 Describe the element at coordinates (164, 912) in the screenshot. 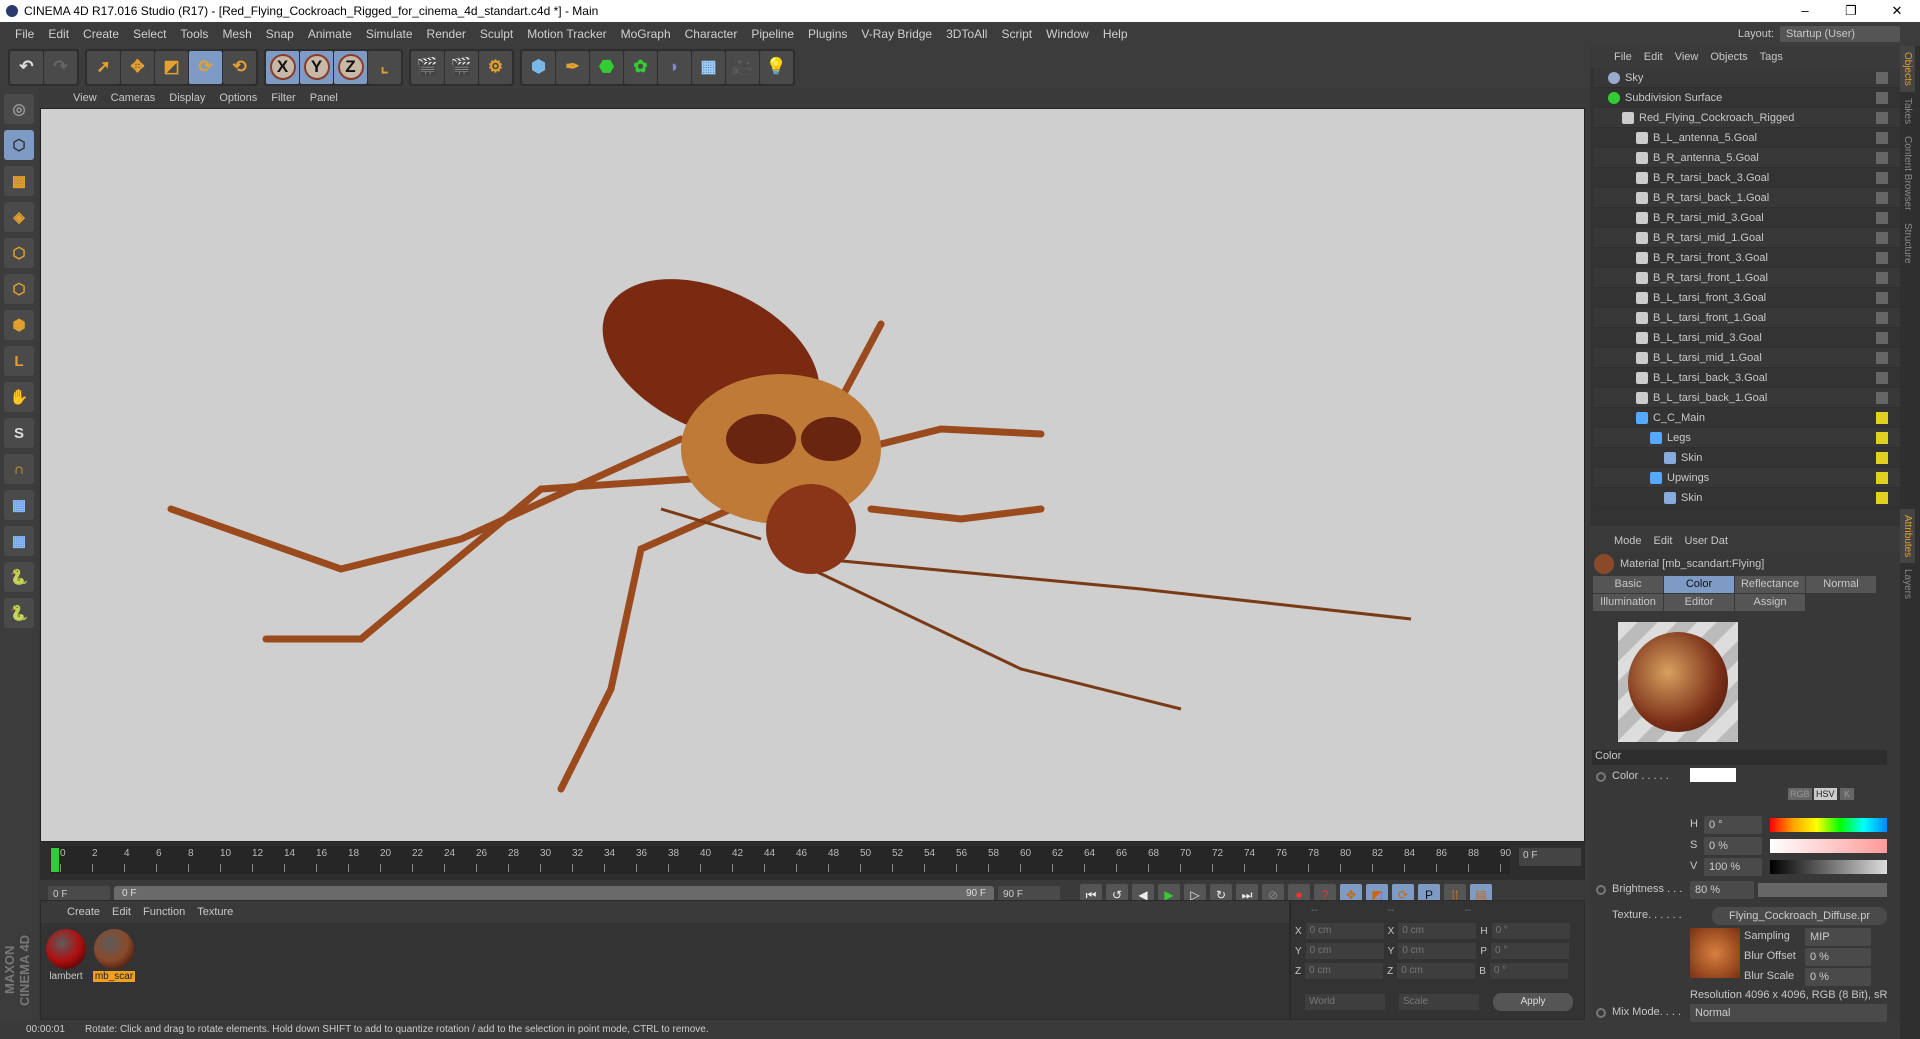

I see `material-menu-function: Function` at that location.